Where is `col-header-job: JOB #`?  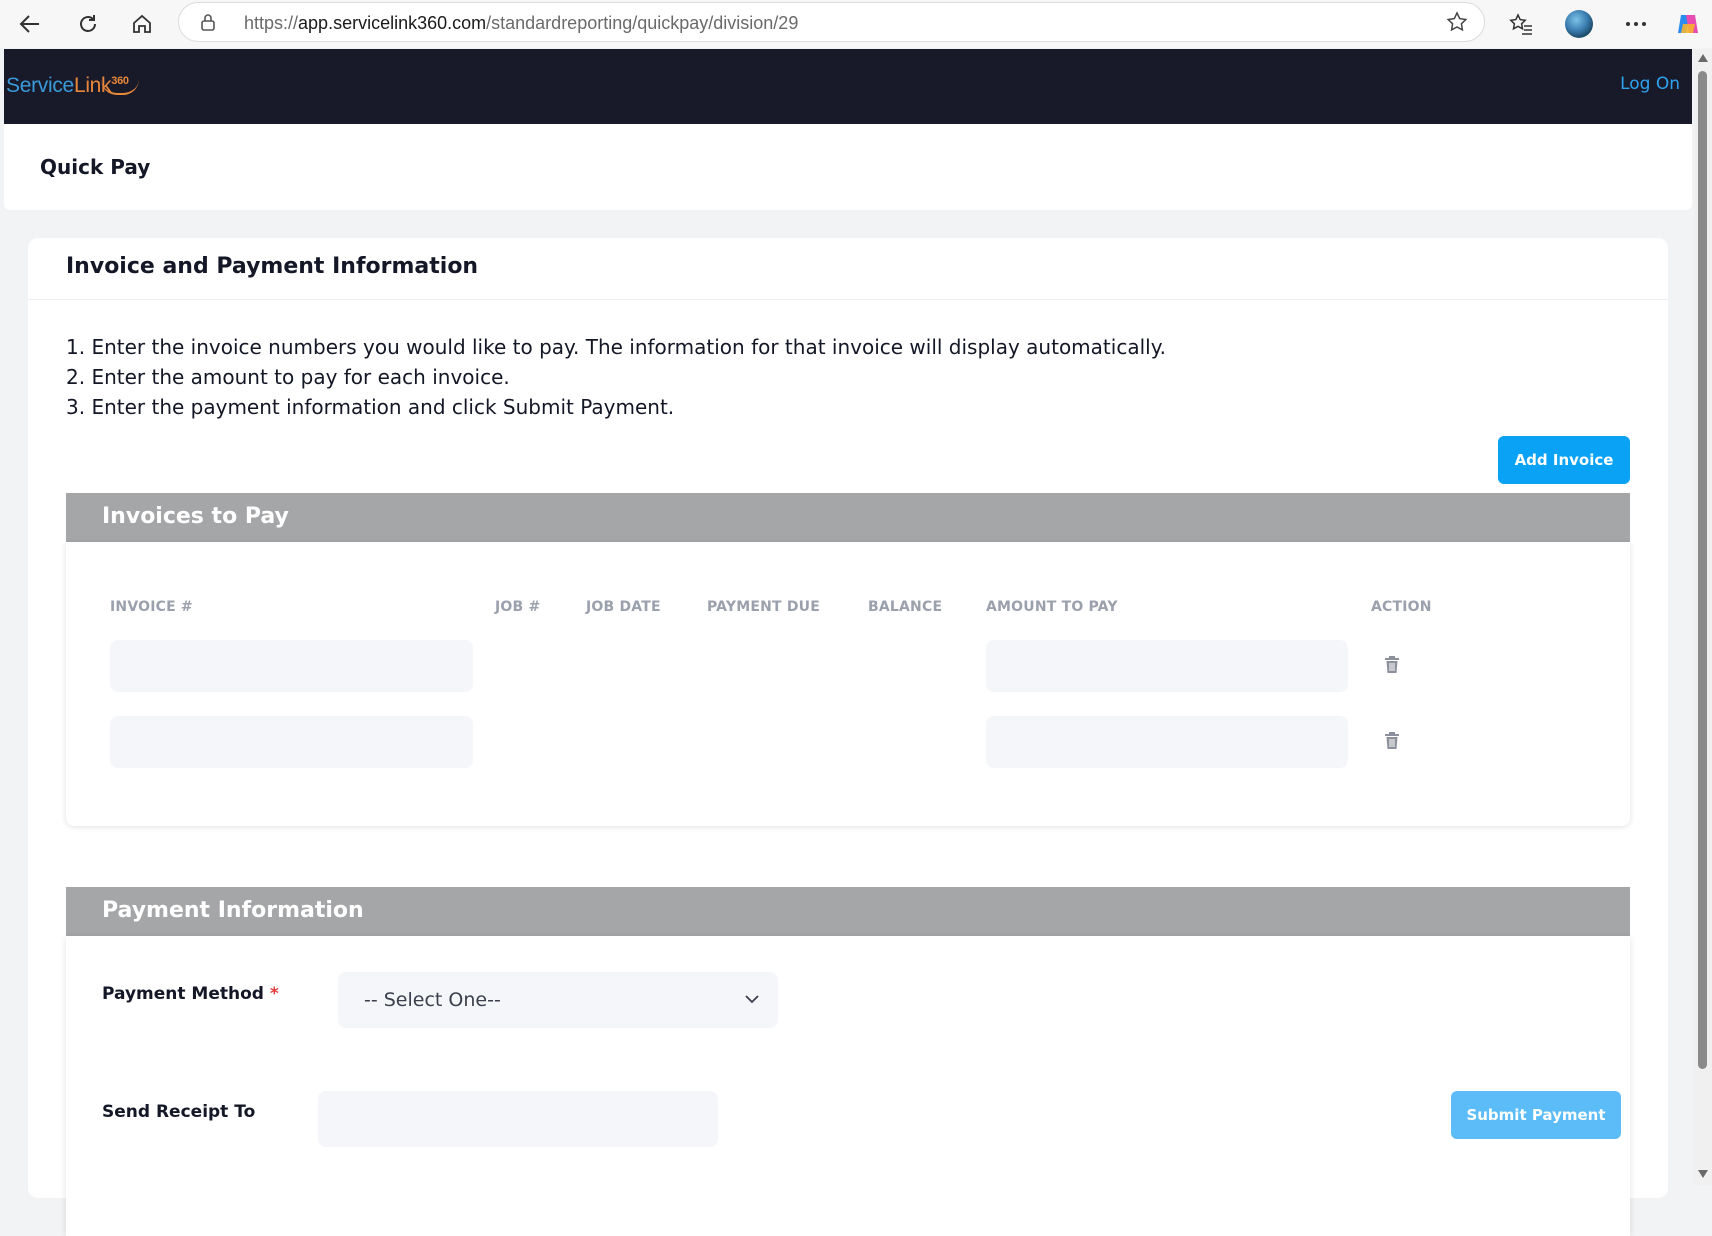 col-header-job: JOB # is located at coordinates (518, 607).